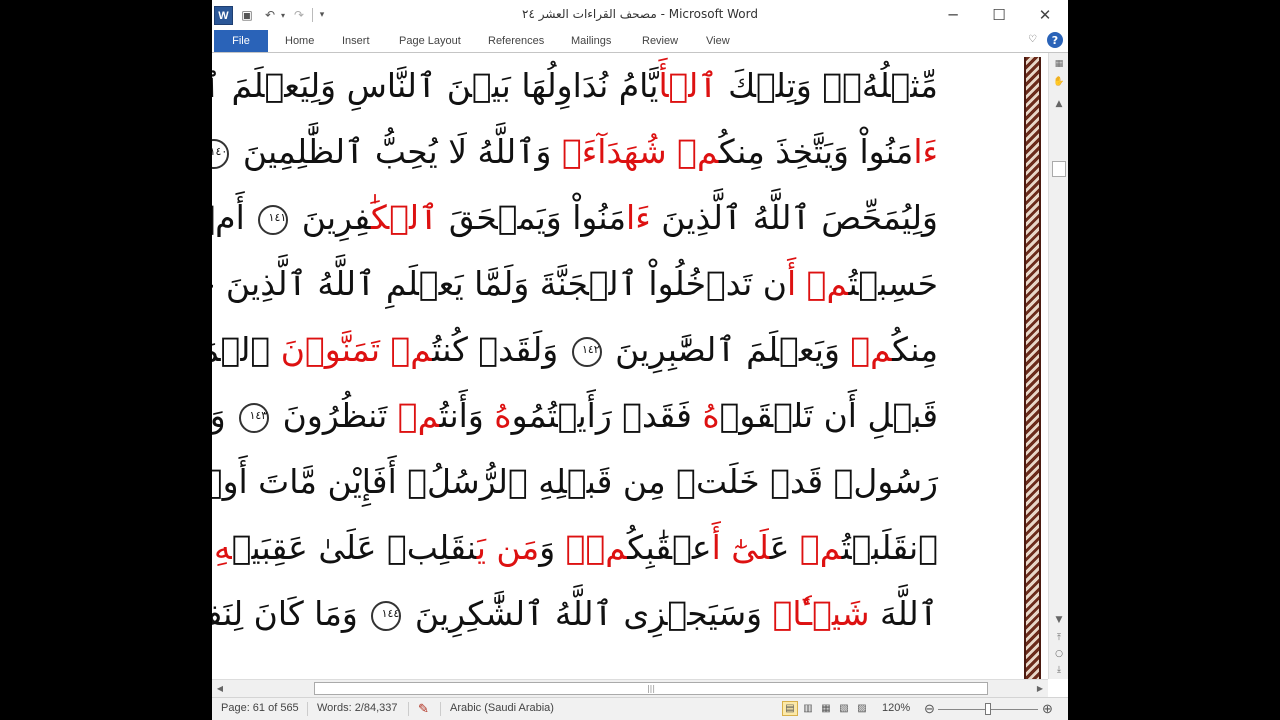 The width and height of the screenshot is (1280, 720). I want to click on verse-number-marker: ١٤٠, so click(221, 153).